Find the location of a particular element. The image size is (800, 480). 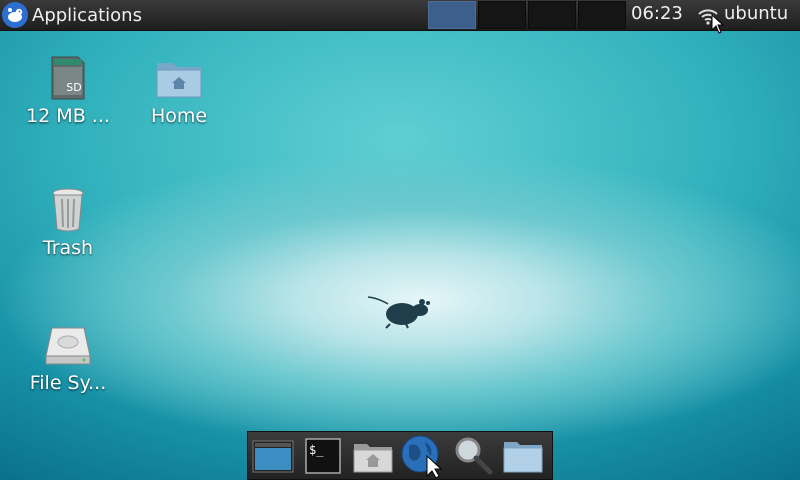

mouse-pointer-icon is located at coordinates (718, 24).